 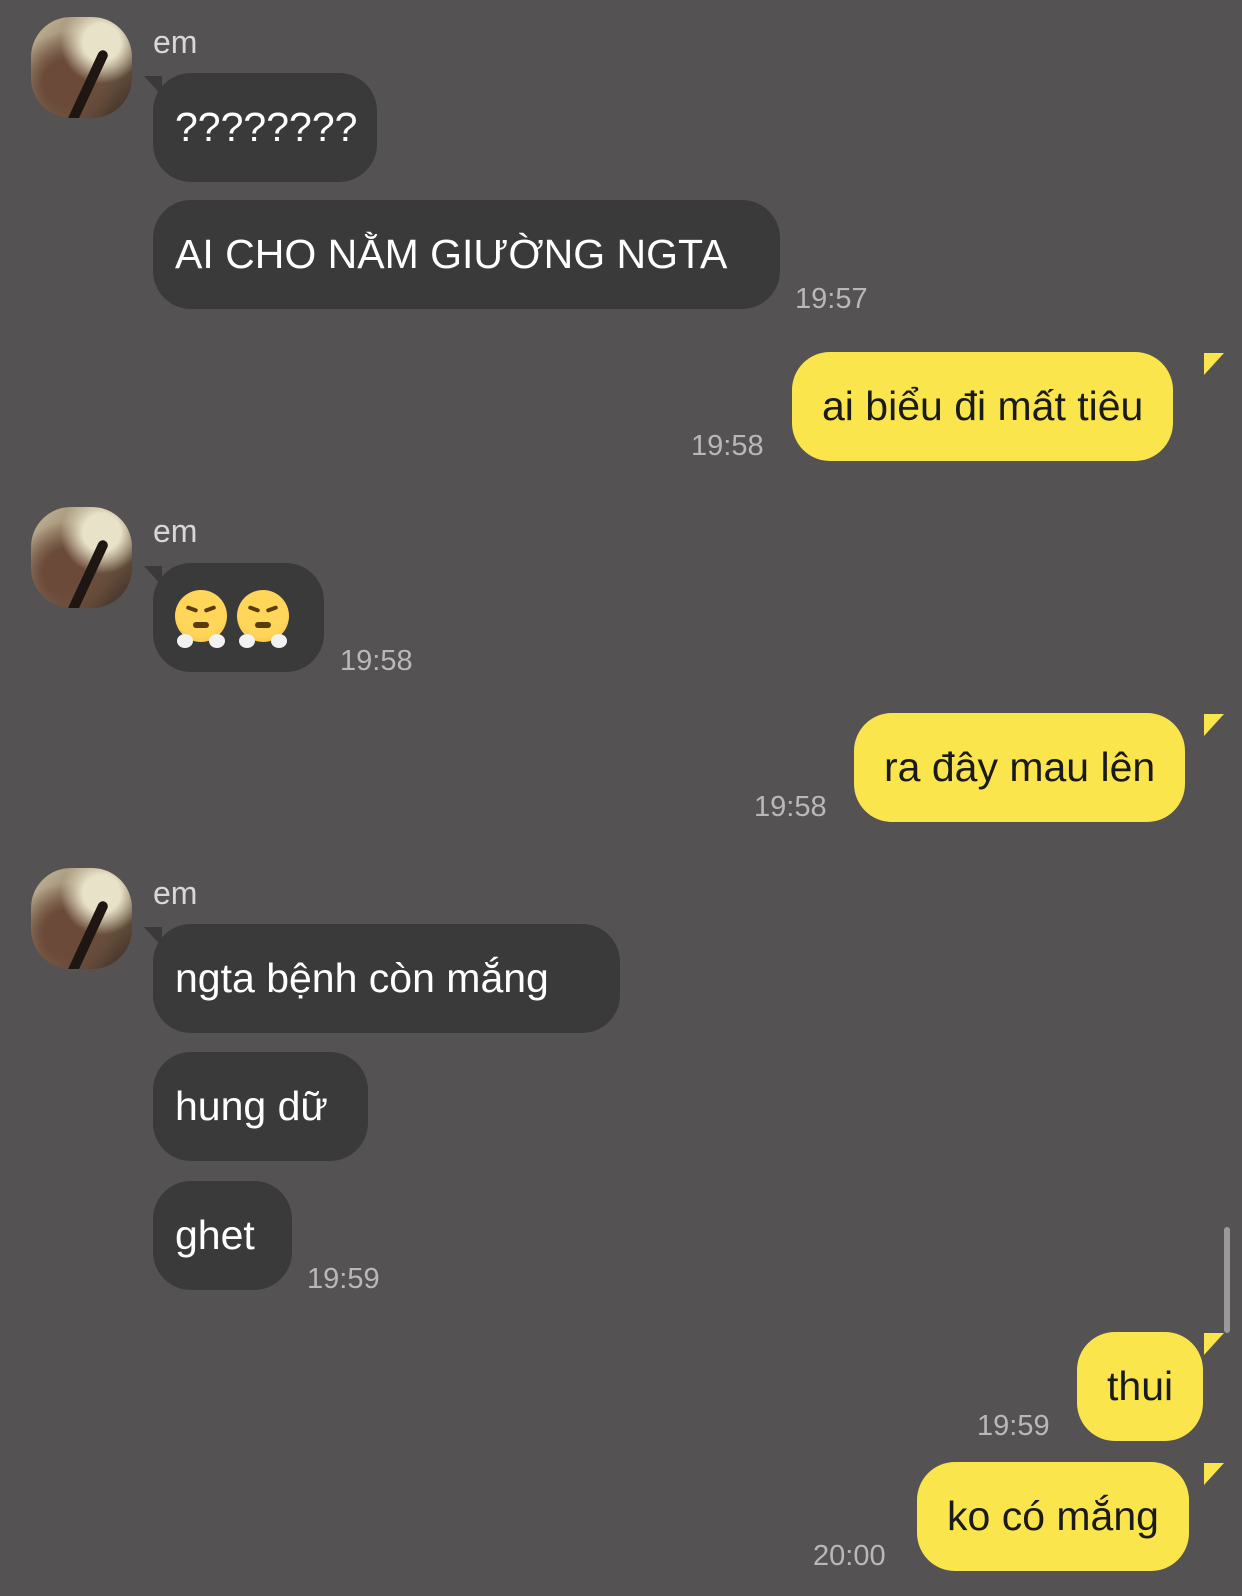 What do you see at coordinates (386, 978) in the screenshot?
I see `incoming-message-bubble: ngta bệnh còn mắng` at bounding box center [386, 978].